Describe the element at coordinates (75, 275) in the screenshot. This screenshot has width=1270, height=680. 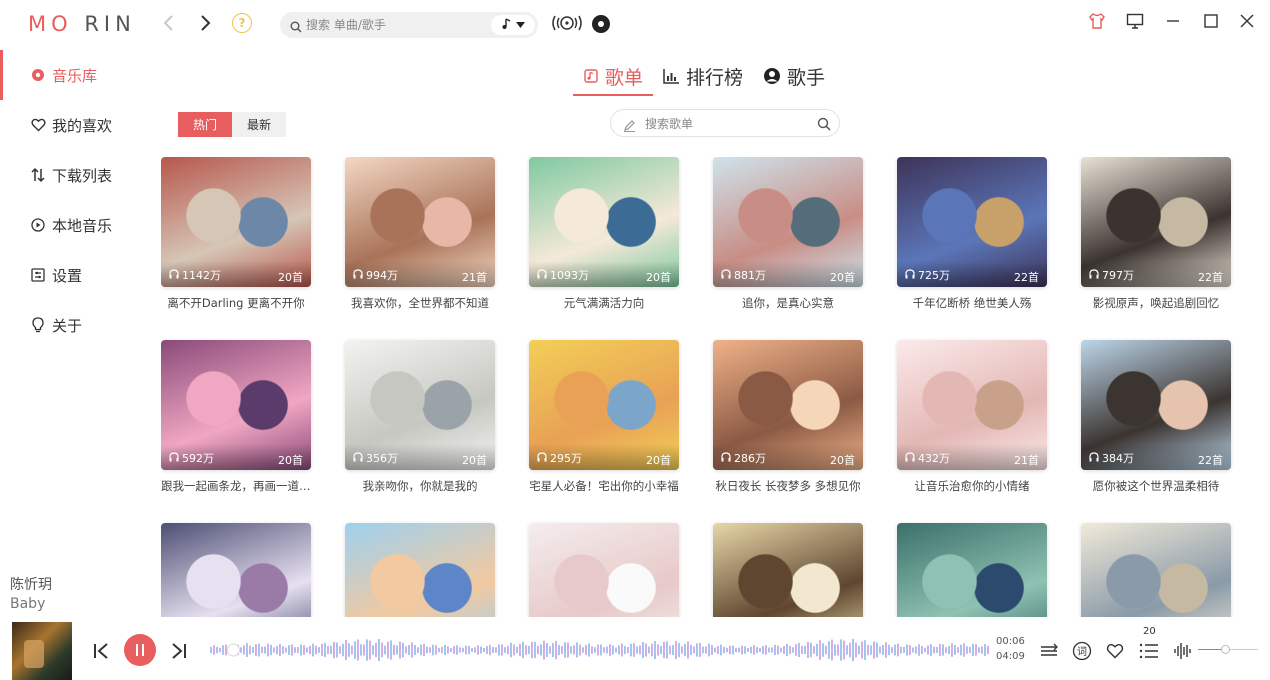
I see `sidebar-item-settings: 设置` at that location.